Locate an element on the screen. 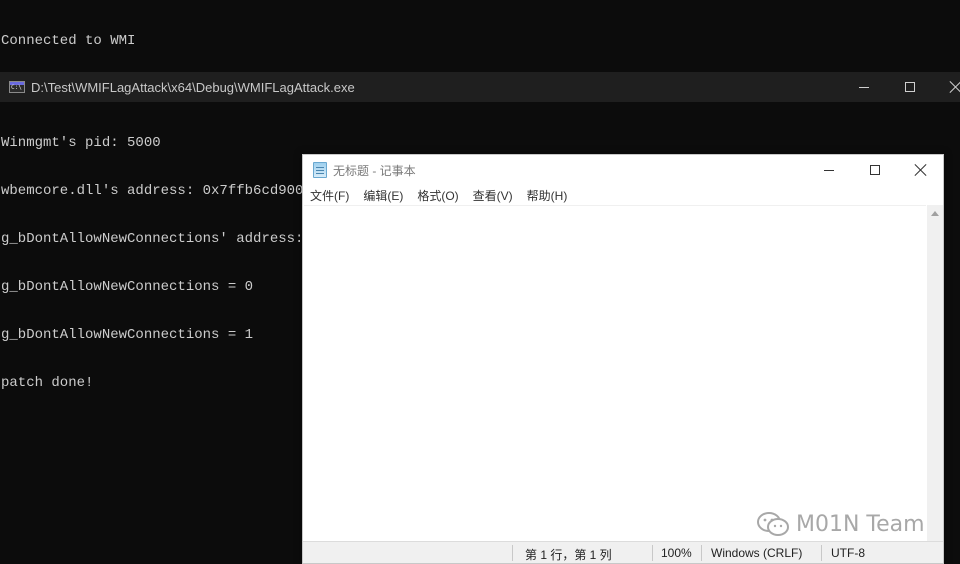  console-icon is located at coordinates (17, 87).